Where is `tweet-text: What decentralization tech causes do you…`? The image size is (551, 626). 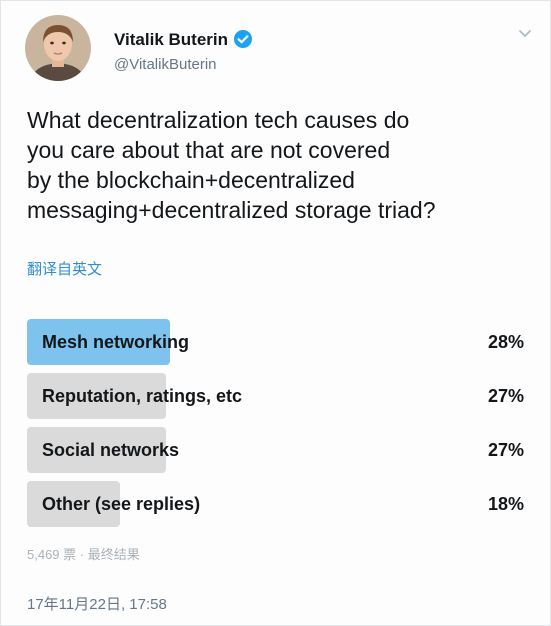 tweet-text: What decentralization tech causes do you… is located at coordinates (231, 165).